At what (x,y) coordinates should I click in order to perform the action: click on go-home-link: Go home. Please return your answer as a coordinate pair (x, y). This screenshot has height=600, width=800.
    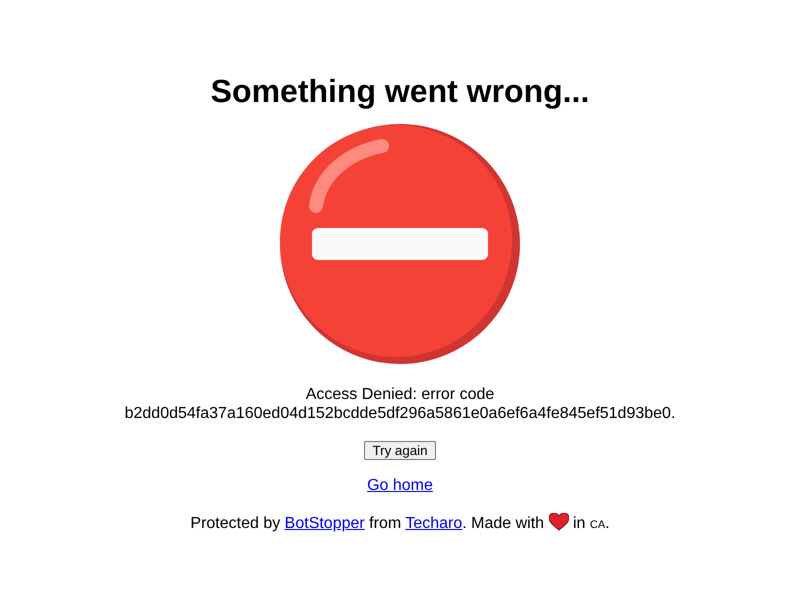
    Looking at the image, I should click on (400, 485).